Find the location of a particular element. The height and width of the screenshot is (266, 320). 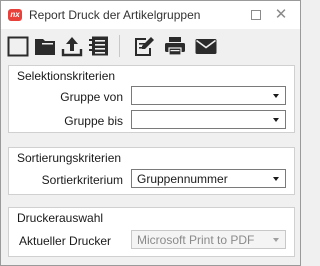

window-title: Report Druck der Artikelgruppen is located at coordinates (115, 15).